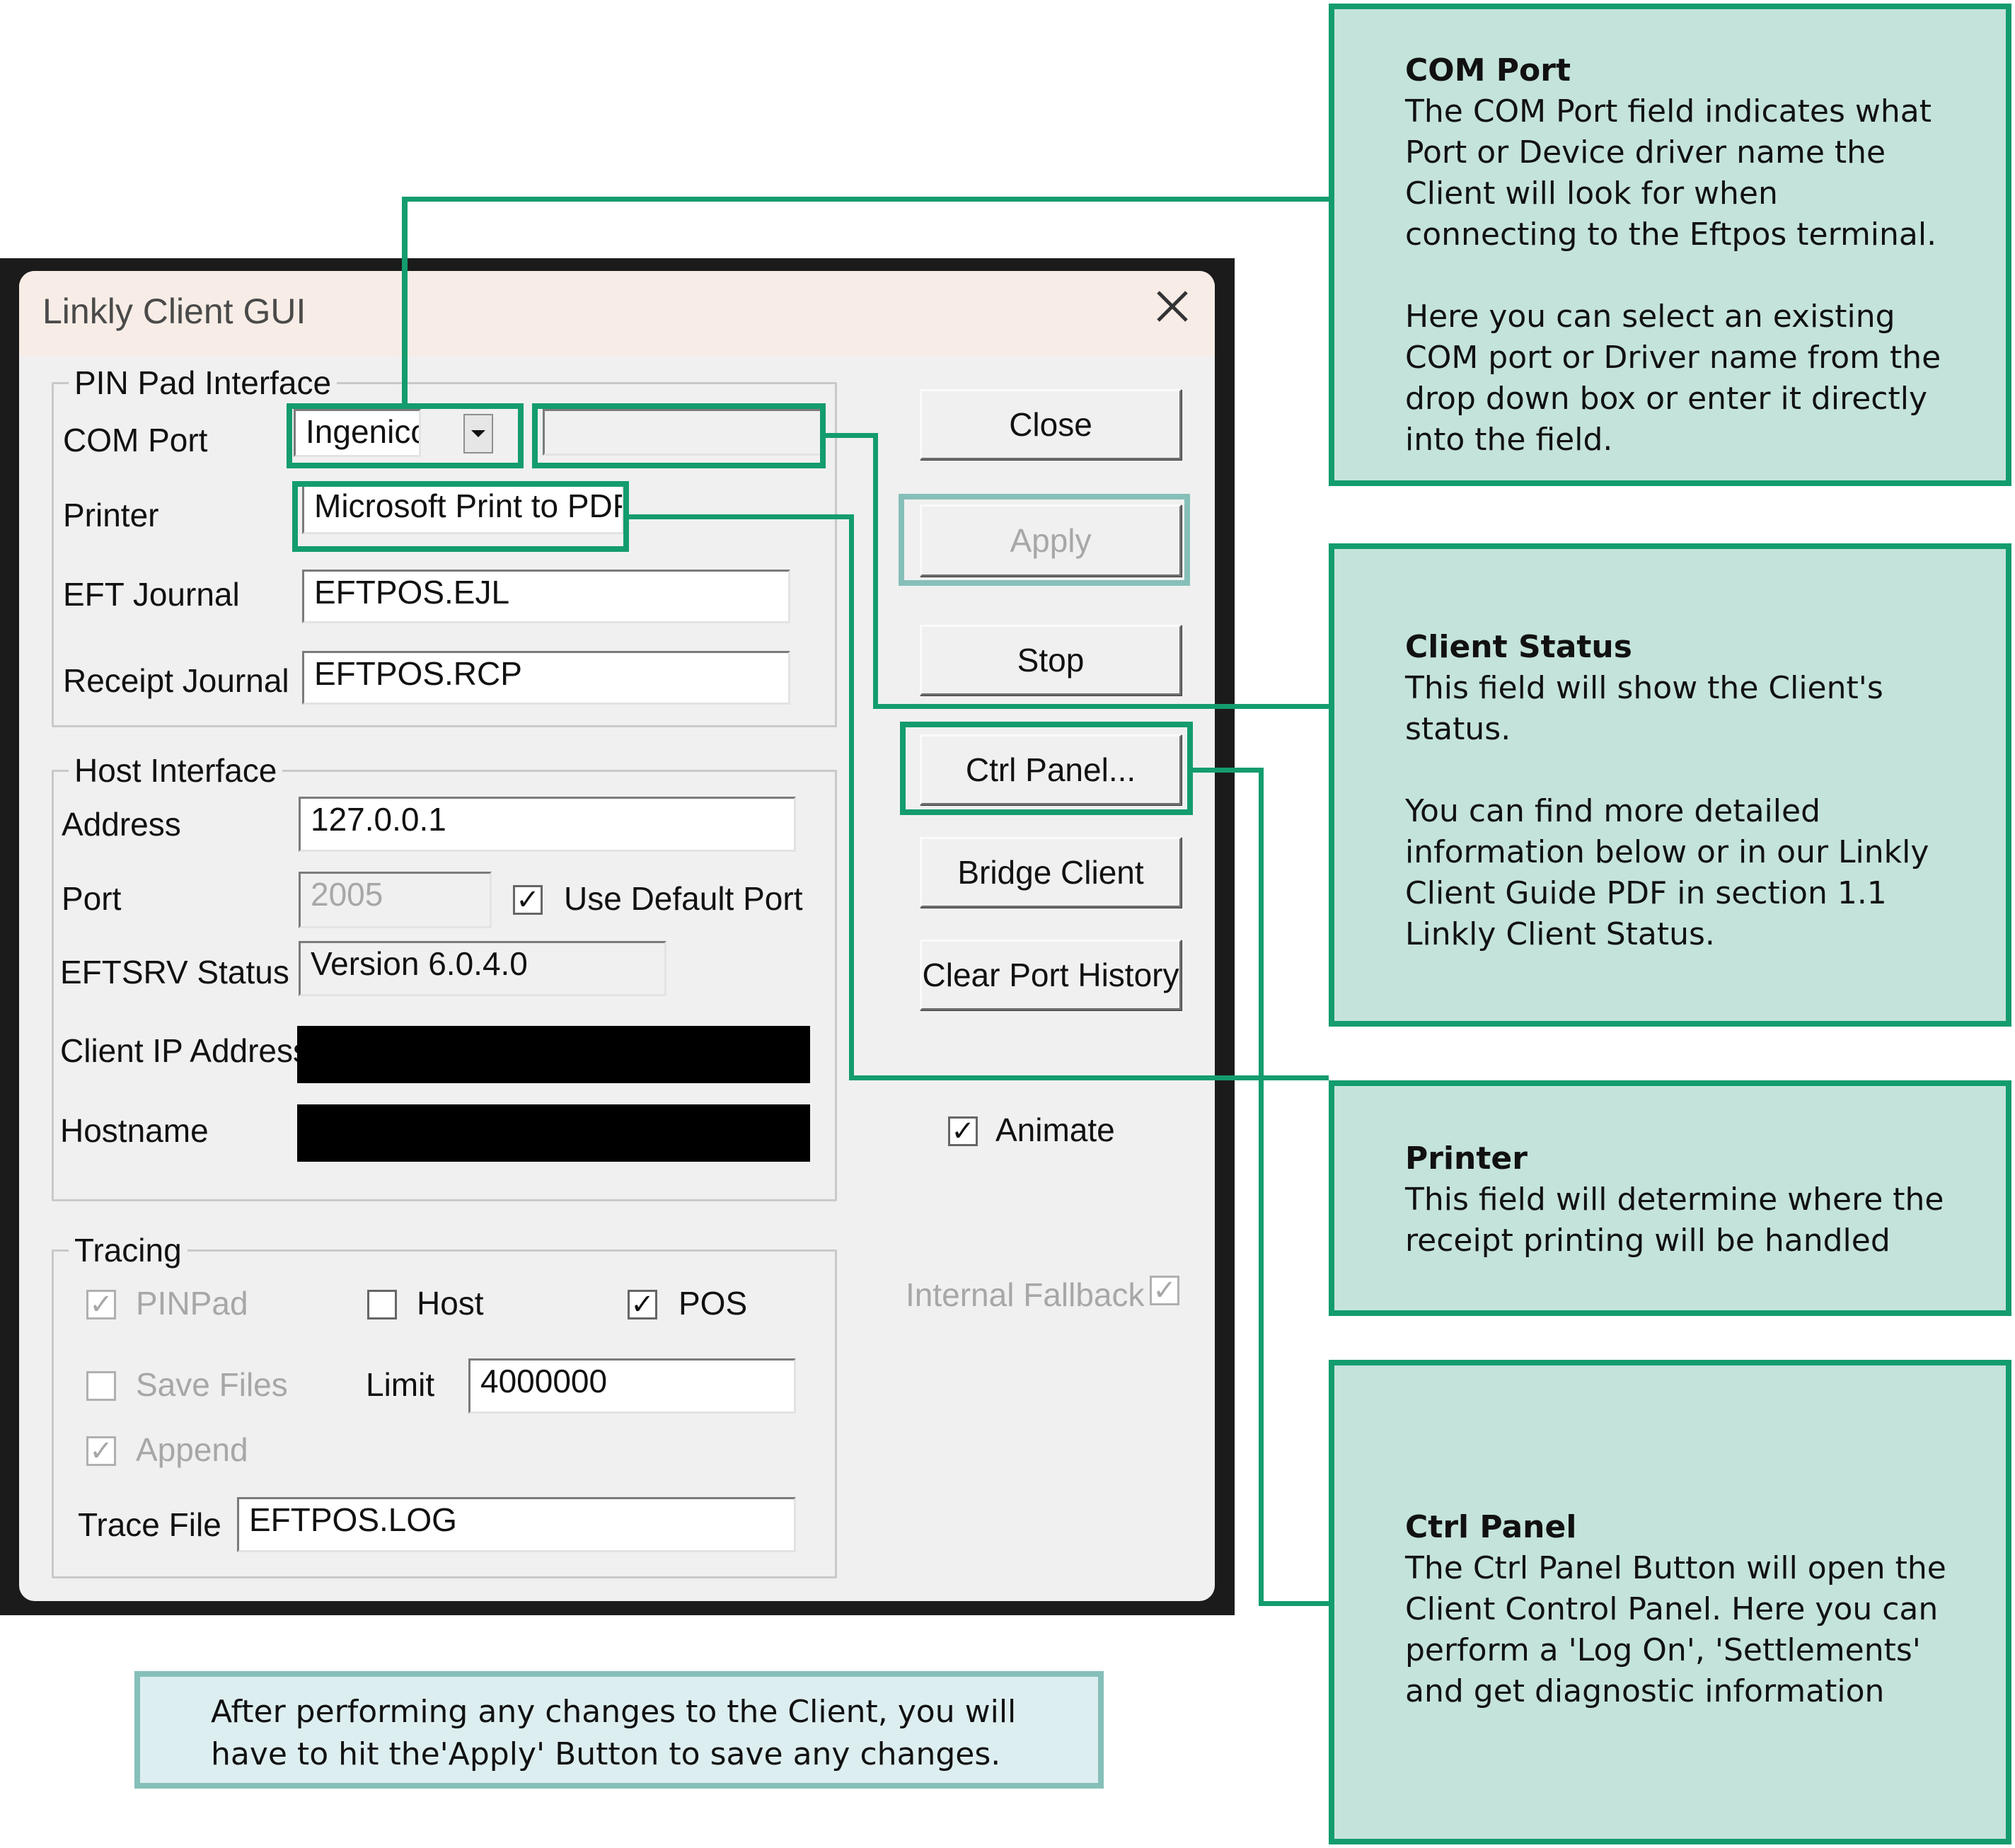 This screenshot has width=2015, height=1848. Describe the element at coordinates (174, 311) in the screenshot. I see `window-title: Linkly Client GUI` at that location.